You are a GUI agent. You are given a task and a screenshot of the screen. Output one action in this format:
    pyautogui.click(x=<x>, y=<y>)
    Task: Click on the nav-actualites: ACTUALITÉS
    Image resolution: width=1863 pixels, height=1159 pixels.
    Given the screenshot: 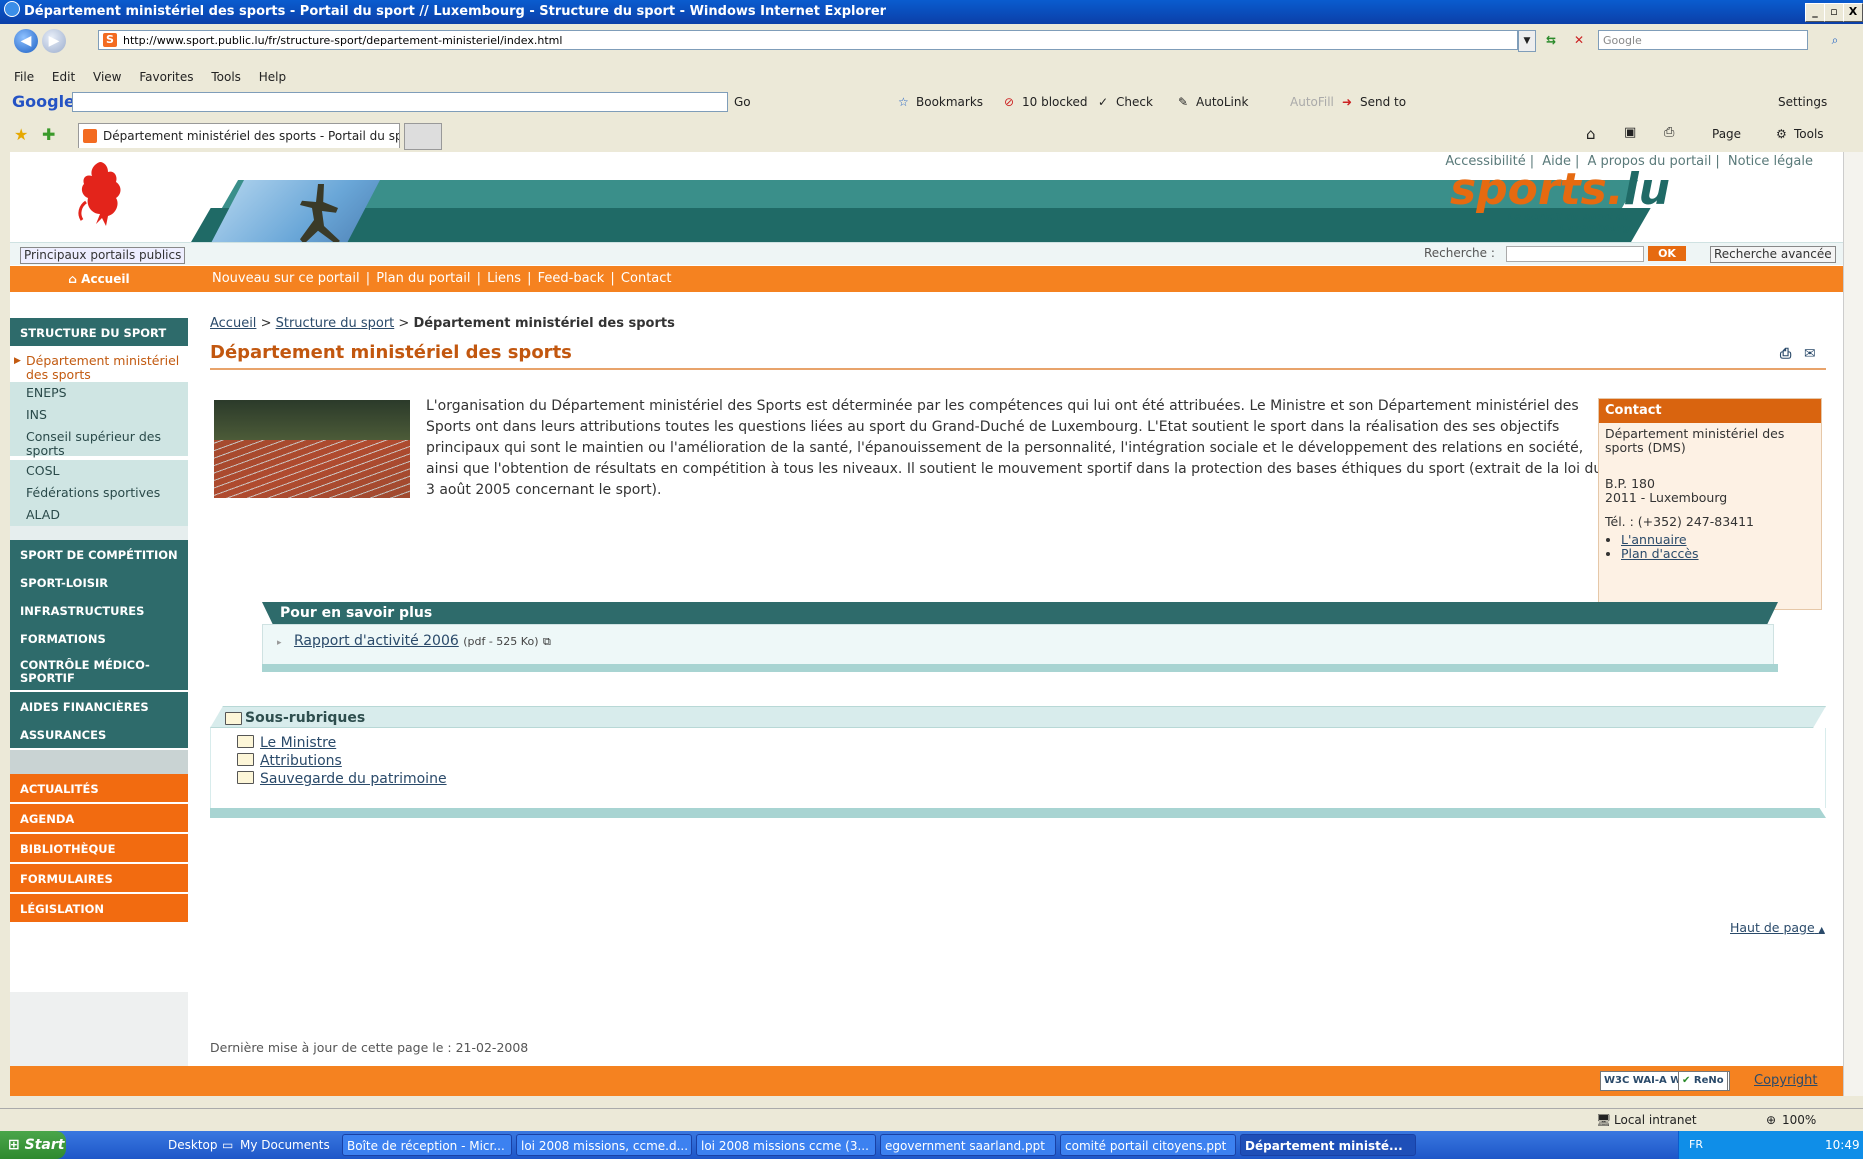 What is the action you would take?
    pyautogui.click(x=99, y=789)
    